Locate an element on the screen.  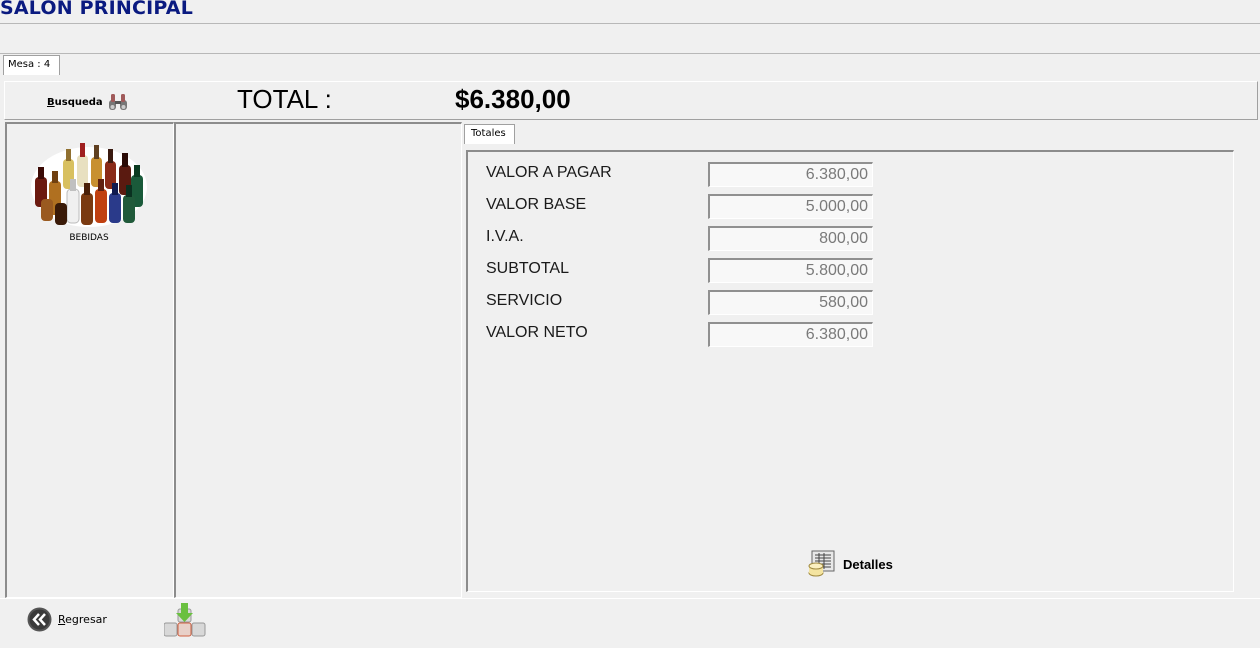
download-keys-icon is located at coordinates (184, 620).